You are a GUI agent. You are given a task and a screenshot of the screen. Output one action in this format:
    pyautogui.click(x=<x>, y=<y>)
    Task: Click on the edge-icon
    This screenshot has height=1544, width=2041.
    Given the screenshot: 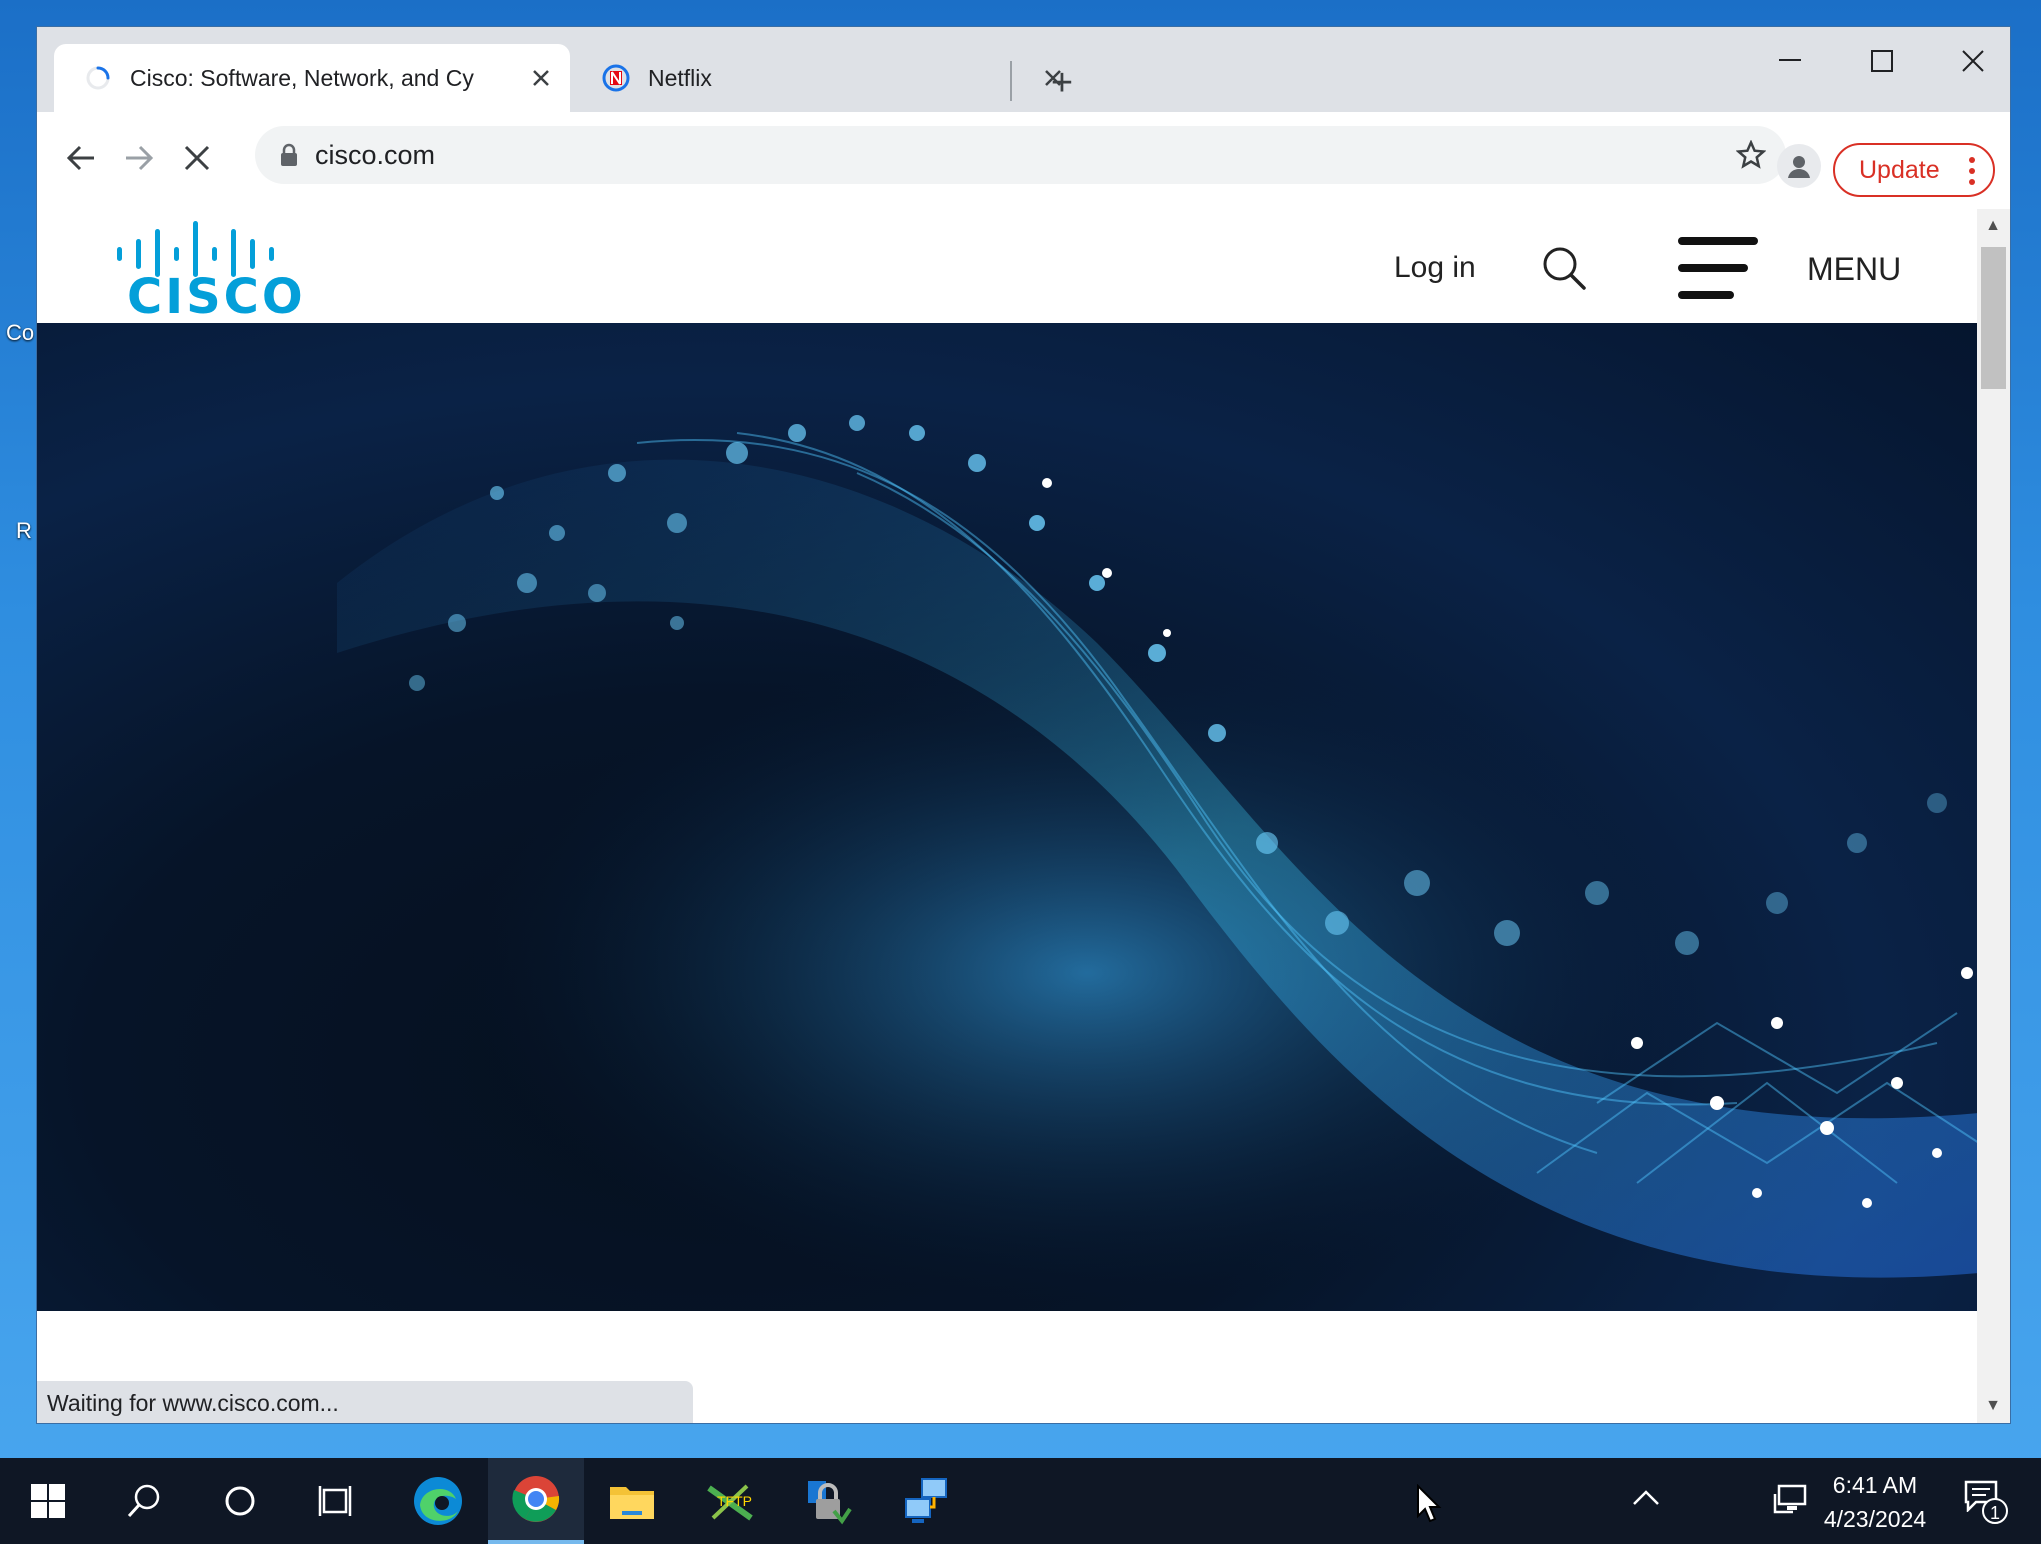 What is the action you would take?
    pyautogui.click(x=438, y=1501)
    